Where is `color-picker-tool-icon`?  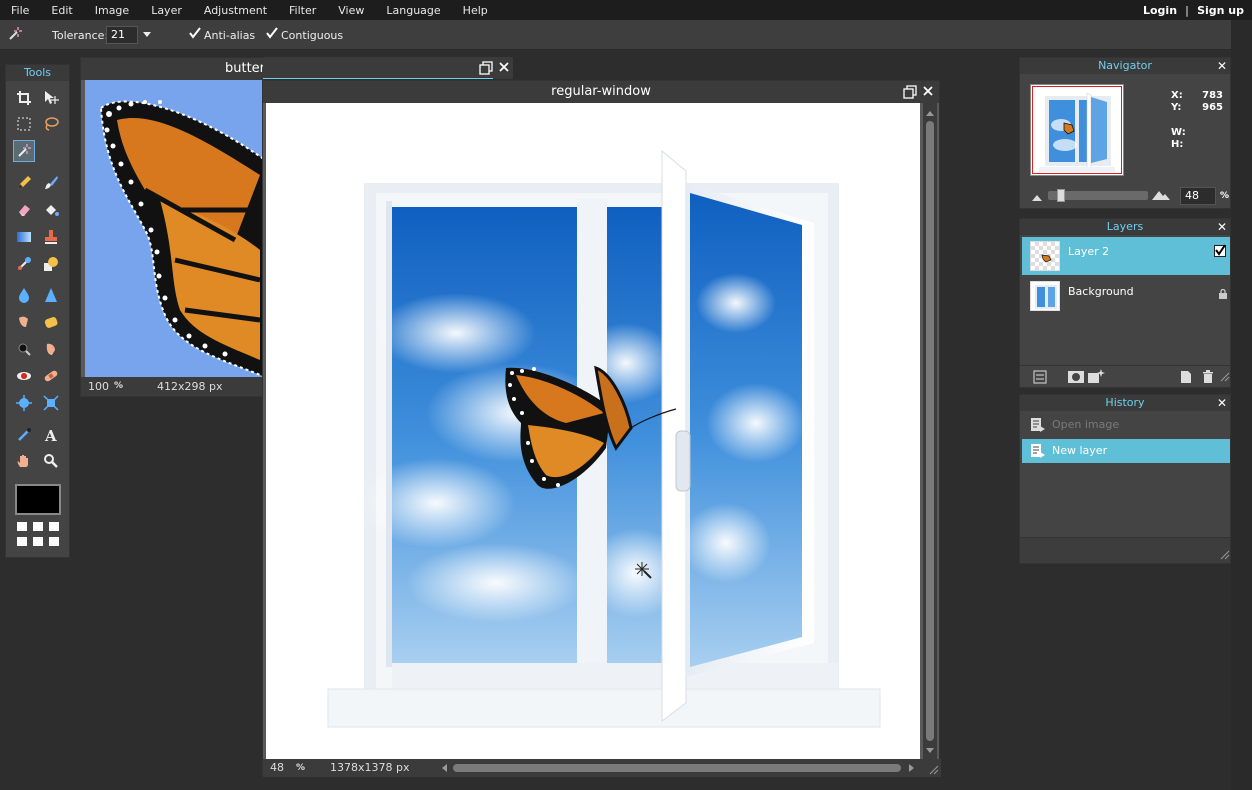 color-picker-tool-icon is located at coordinates (24, 435).